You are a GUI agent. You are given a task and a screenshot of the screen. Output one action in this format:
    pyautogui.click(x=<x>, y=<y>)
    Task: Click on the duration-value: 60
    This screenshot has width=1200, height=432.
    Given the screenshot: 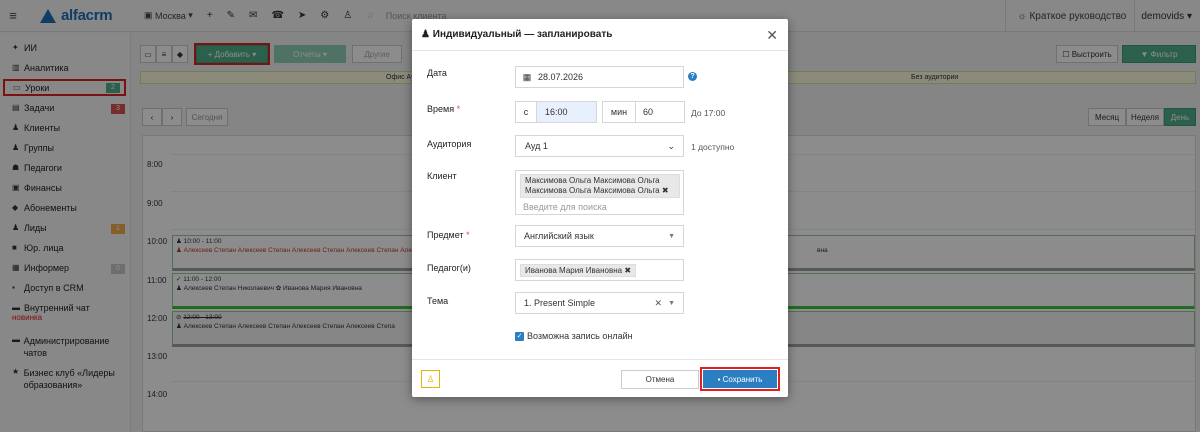 What is the action you would take?
    pyautogui.click(x=648, y=112)
    